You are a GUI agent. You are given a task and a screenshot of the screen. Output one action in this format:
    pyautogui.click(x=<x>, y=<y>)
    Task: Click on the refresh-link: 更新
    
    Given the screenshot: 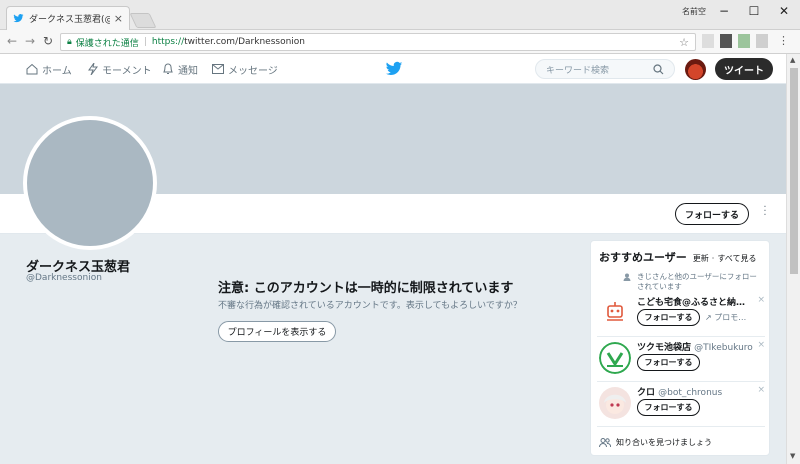 What is the action you would take?
    pyautogui.click(x=701, y=258)
    